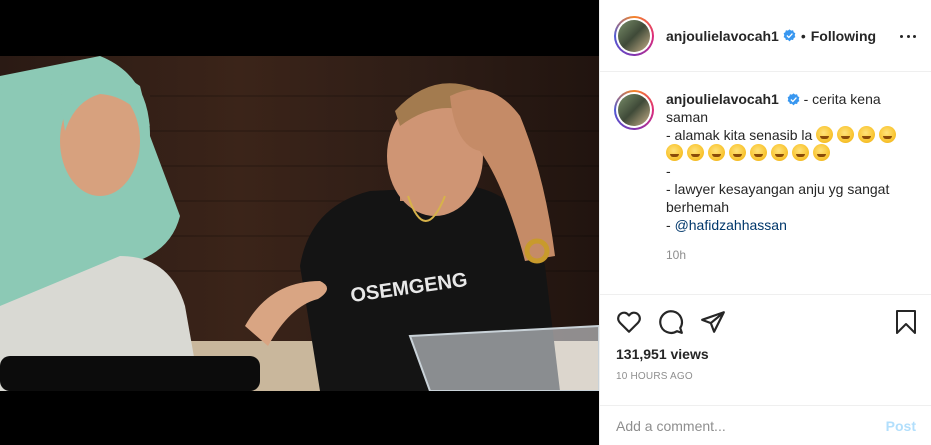  I want to click on header-username: anjoulielavocah1, so click(722, 36).